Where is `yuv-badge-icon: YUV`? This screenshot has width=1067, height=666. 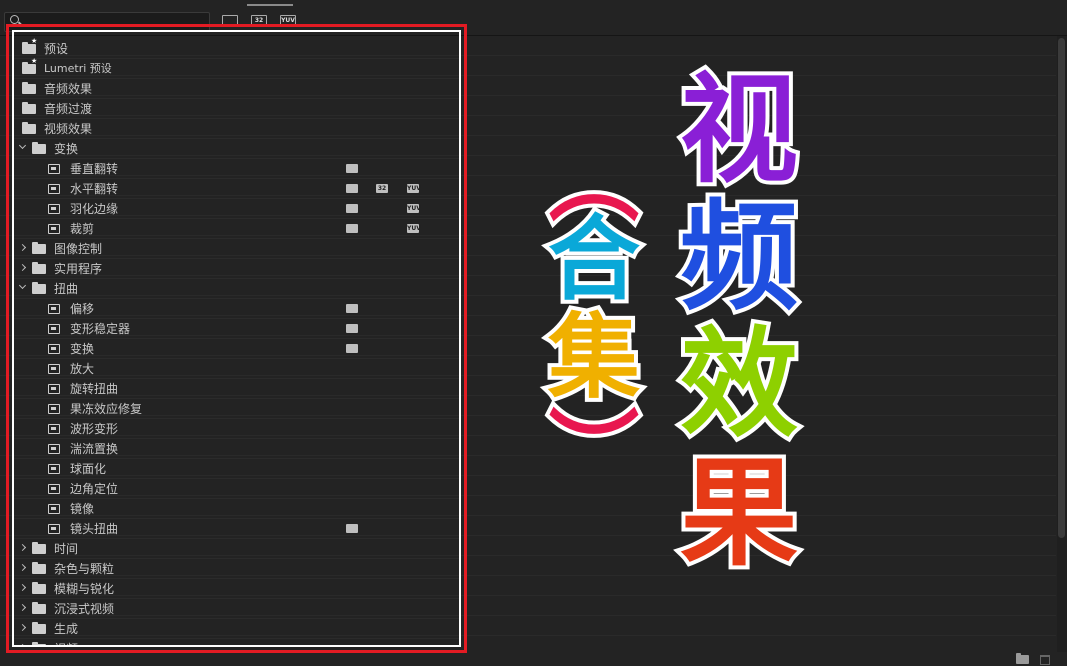 yuv-badge-icon: YUV is located at coordinates (414, 208).